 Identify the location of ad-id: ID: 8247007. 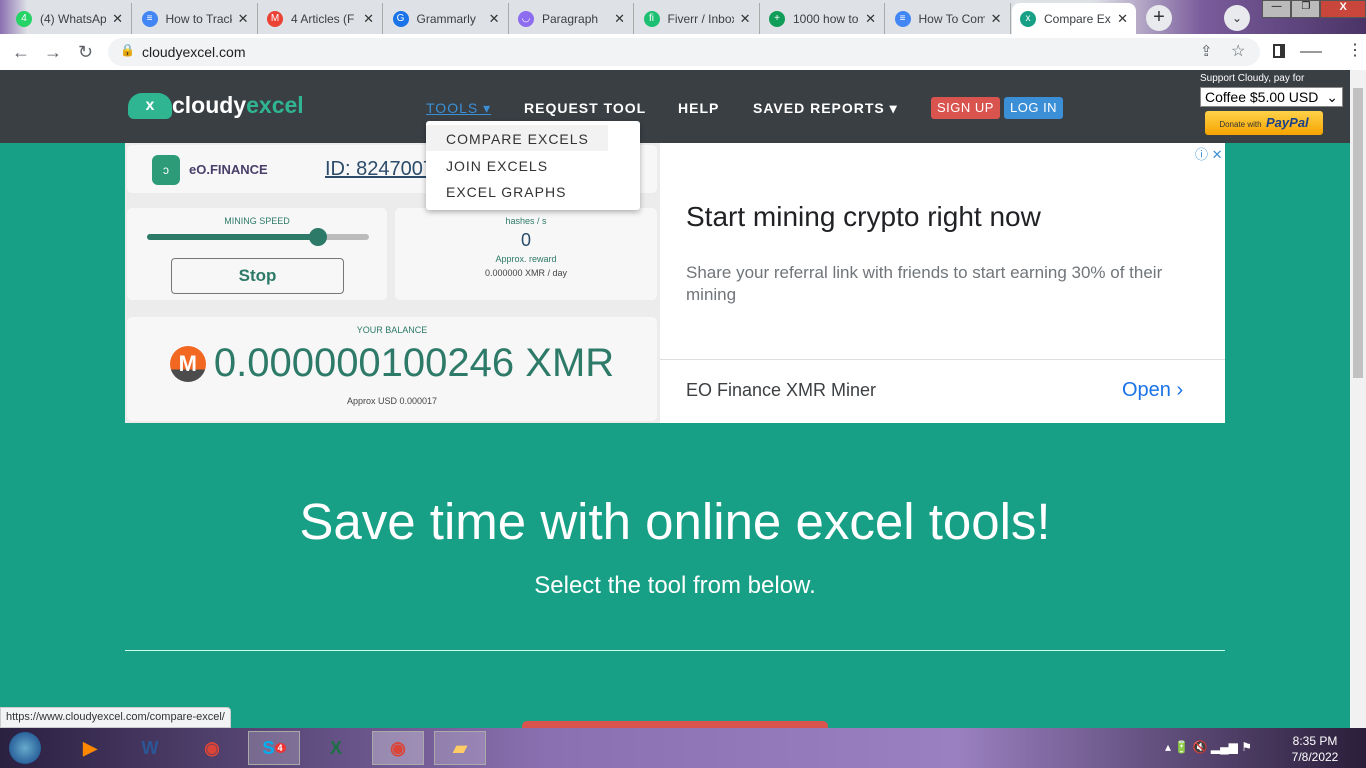
(379, 169).